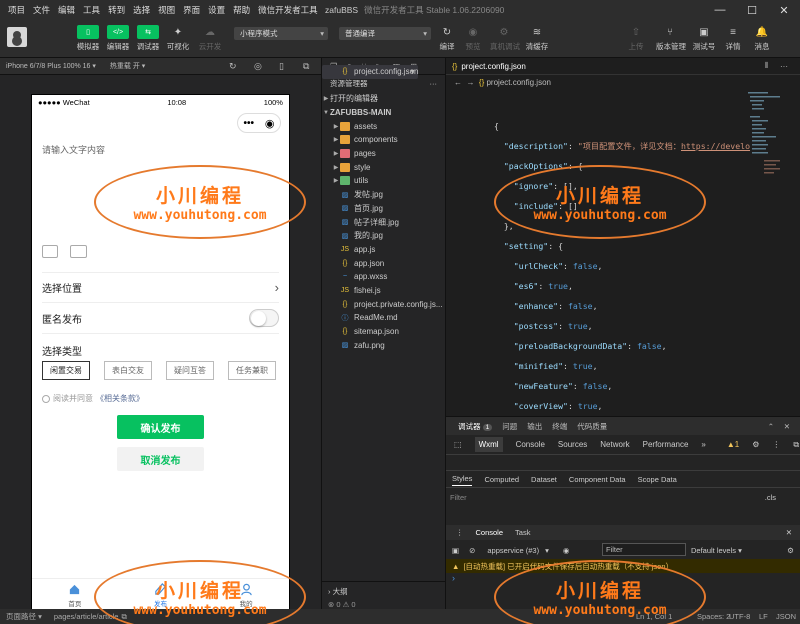 The image size is (800, 624). Describe the element at coordinates (127, 66) in the screenshot. I see `hotreload-select: 热重载 开 ▾` at that location.